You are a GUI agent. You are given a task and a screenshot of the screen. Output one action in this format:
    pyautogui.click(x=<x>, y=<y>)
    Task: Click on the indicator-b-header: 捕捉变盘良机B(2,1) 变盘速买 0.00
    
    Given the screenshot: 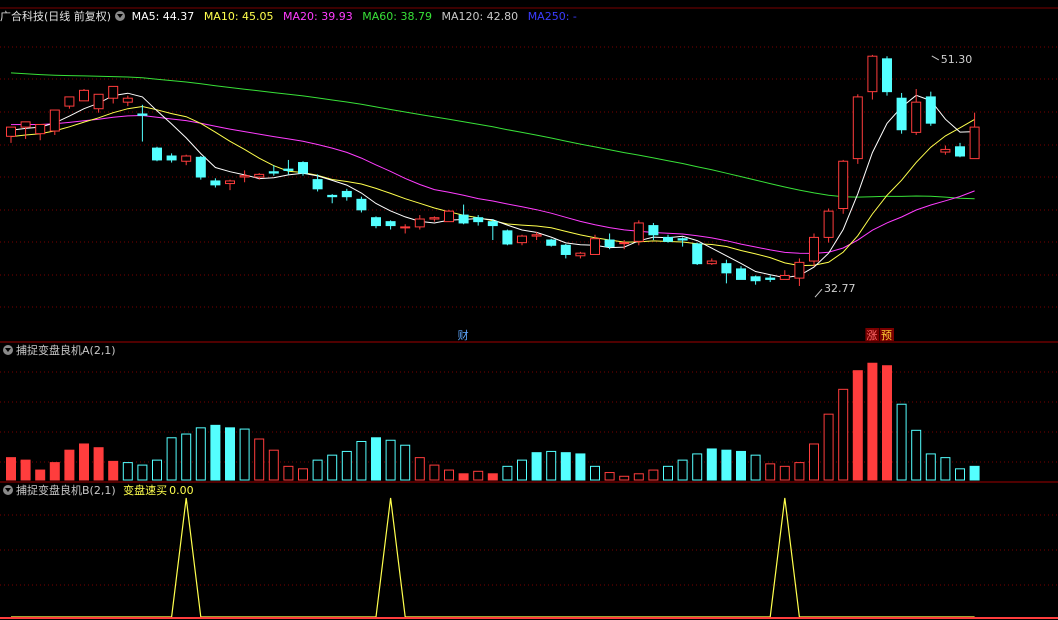 What is the action you would take?
    pyautogui.click(x=100, y=491)
    